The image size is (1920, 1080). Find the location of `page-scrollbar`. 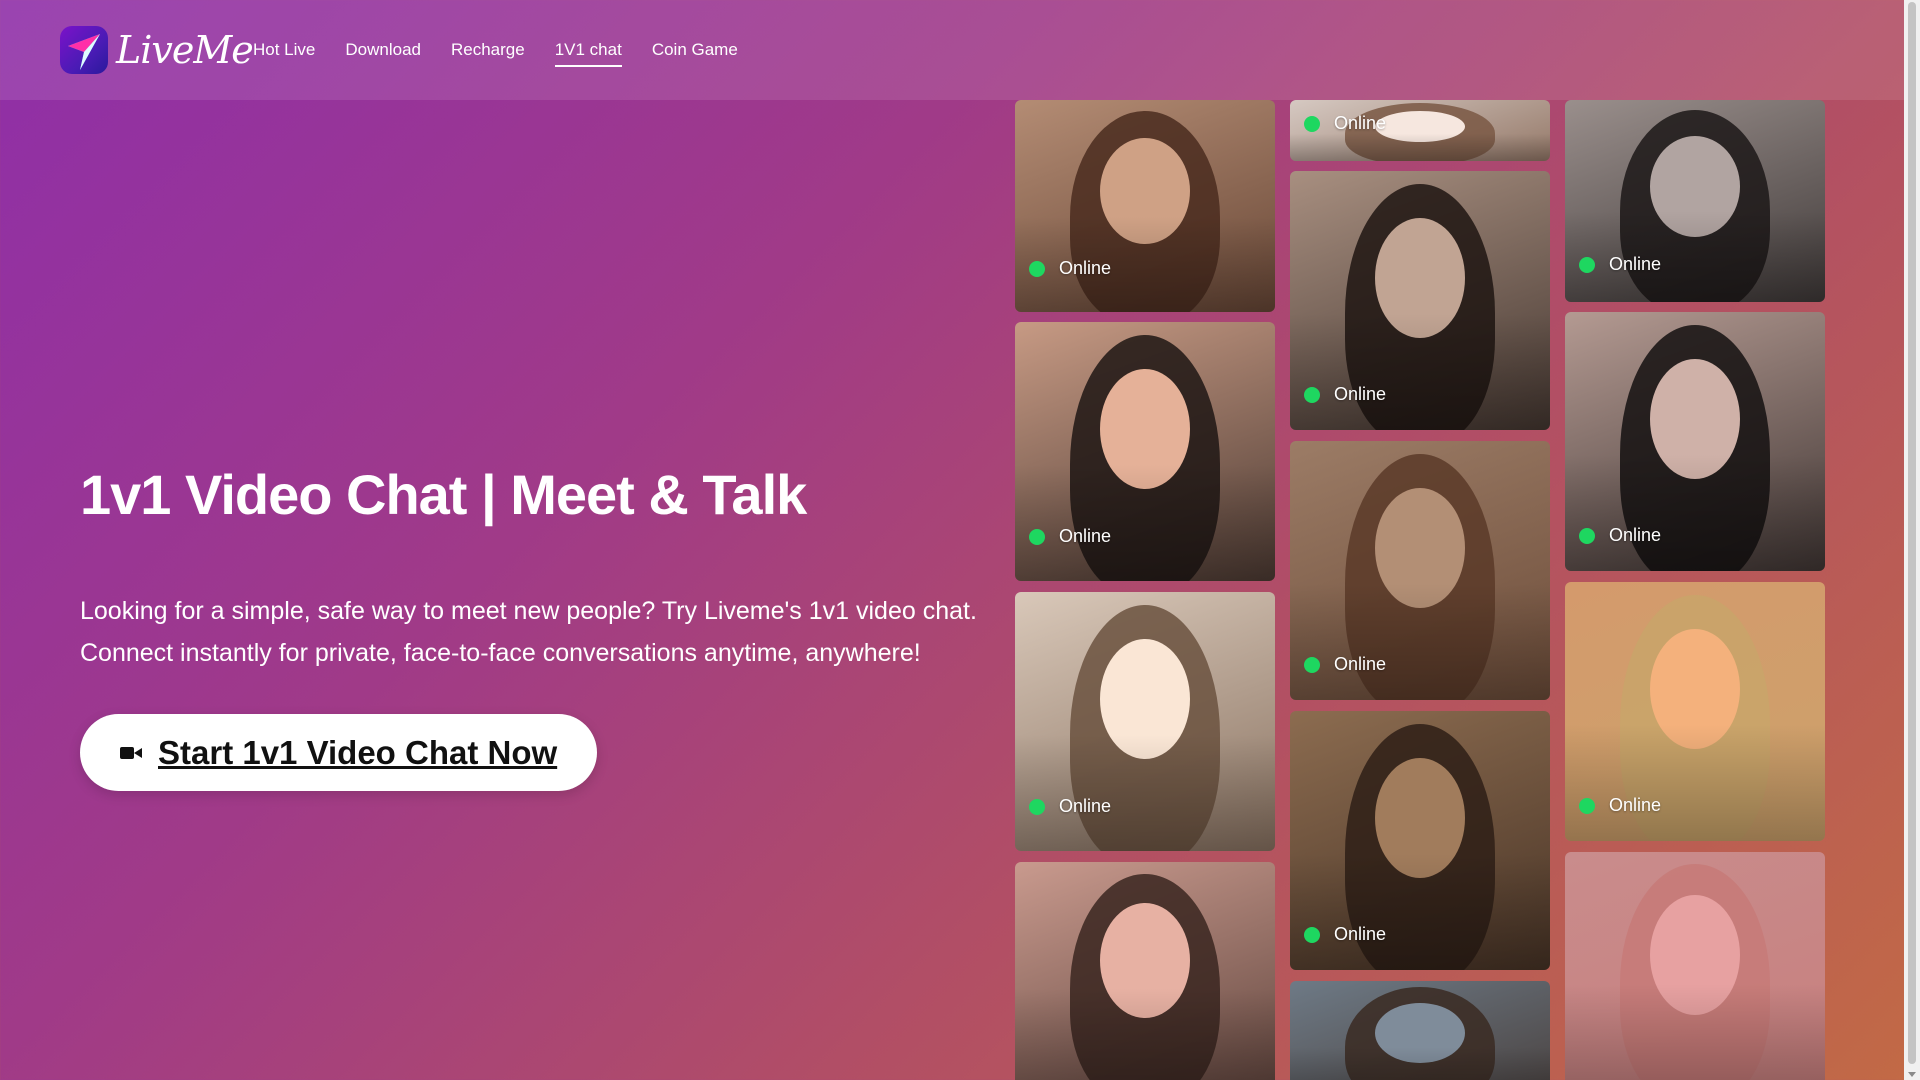

page-scrollbar is located at coordinates (1912, 540).